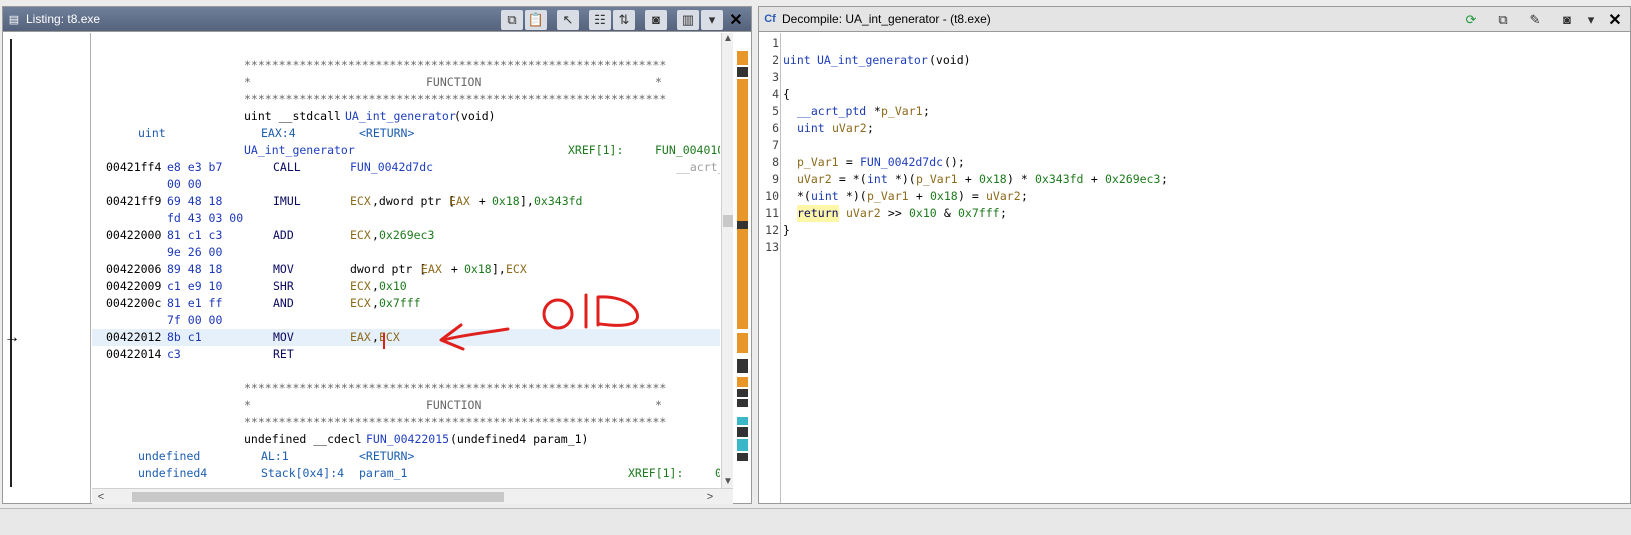 This screenshot has height=535, width=1631. What do you see at coordinates (174, 354) in the screenshot?
I see `listing-token: c3` at bounding box center [174, 354].